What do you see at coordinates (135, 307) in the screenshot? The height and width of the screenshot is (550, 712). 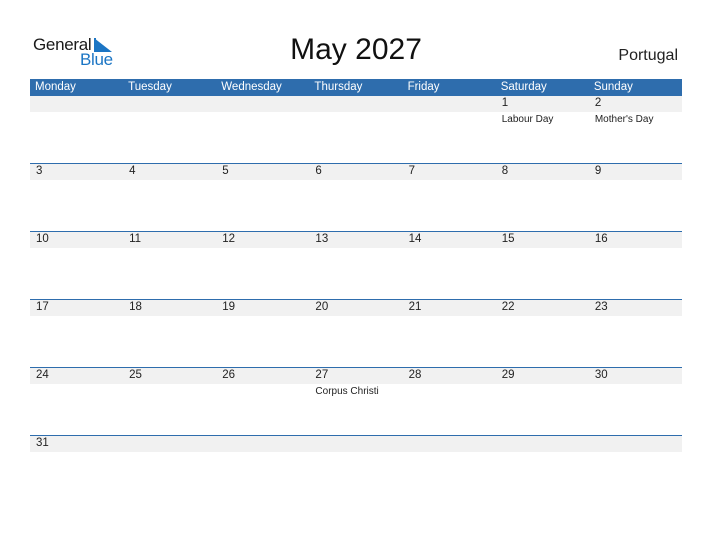 I see `day-number: 18` at bounding box center [135, 307].